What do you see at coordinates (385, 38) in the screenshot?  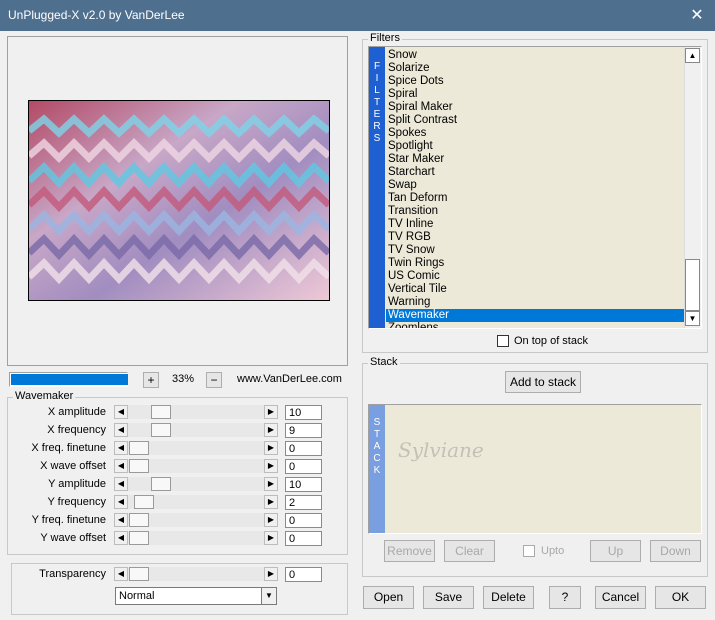 I see `filters-group-label: Filters` at bounding box center [385, 38].